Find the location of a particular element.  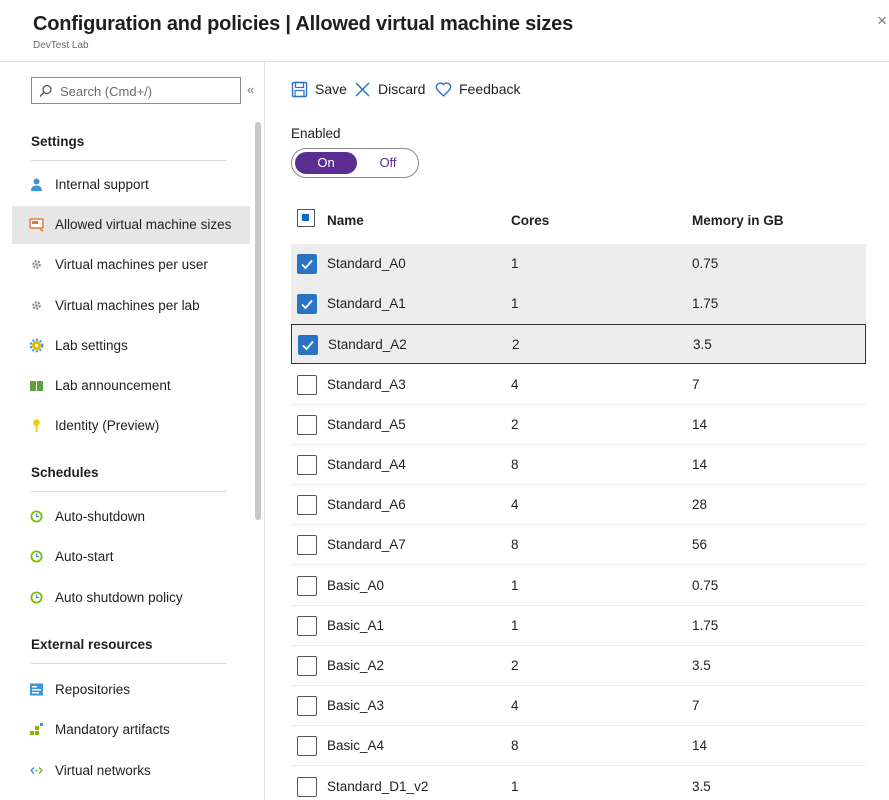

section-heading-external-resources: External resources is located at coordinates (92, 644).